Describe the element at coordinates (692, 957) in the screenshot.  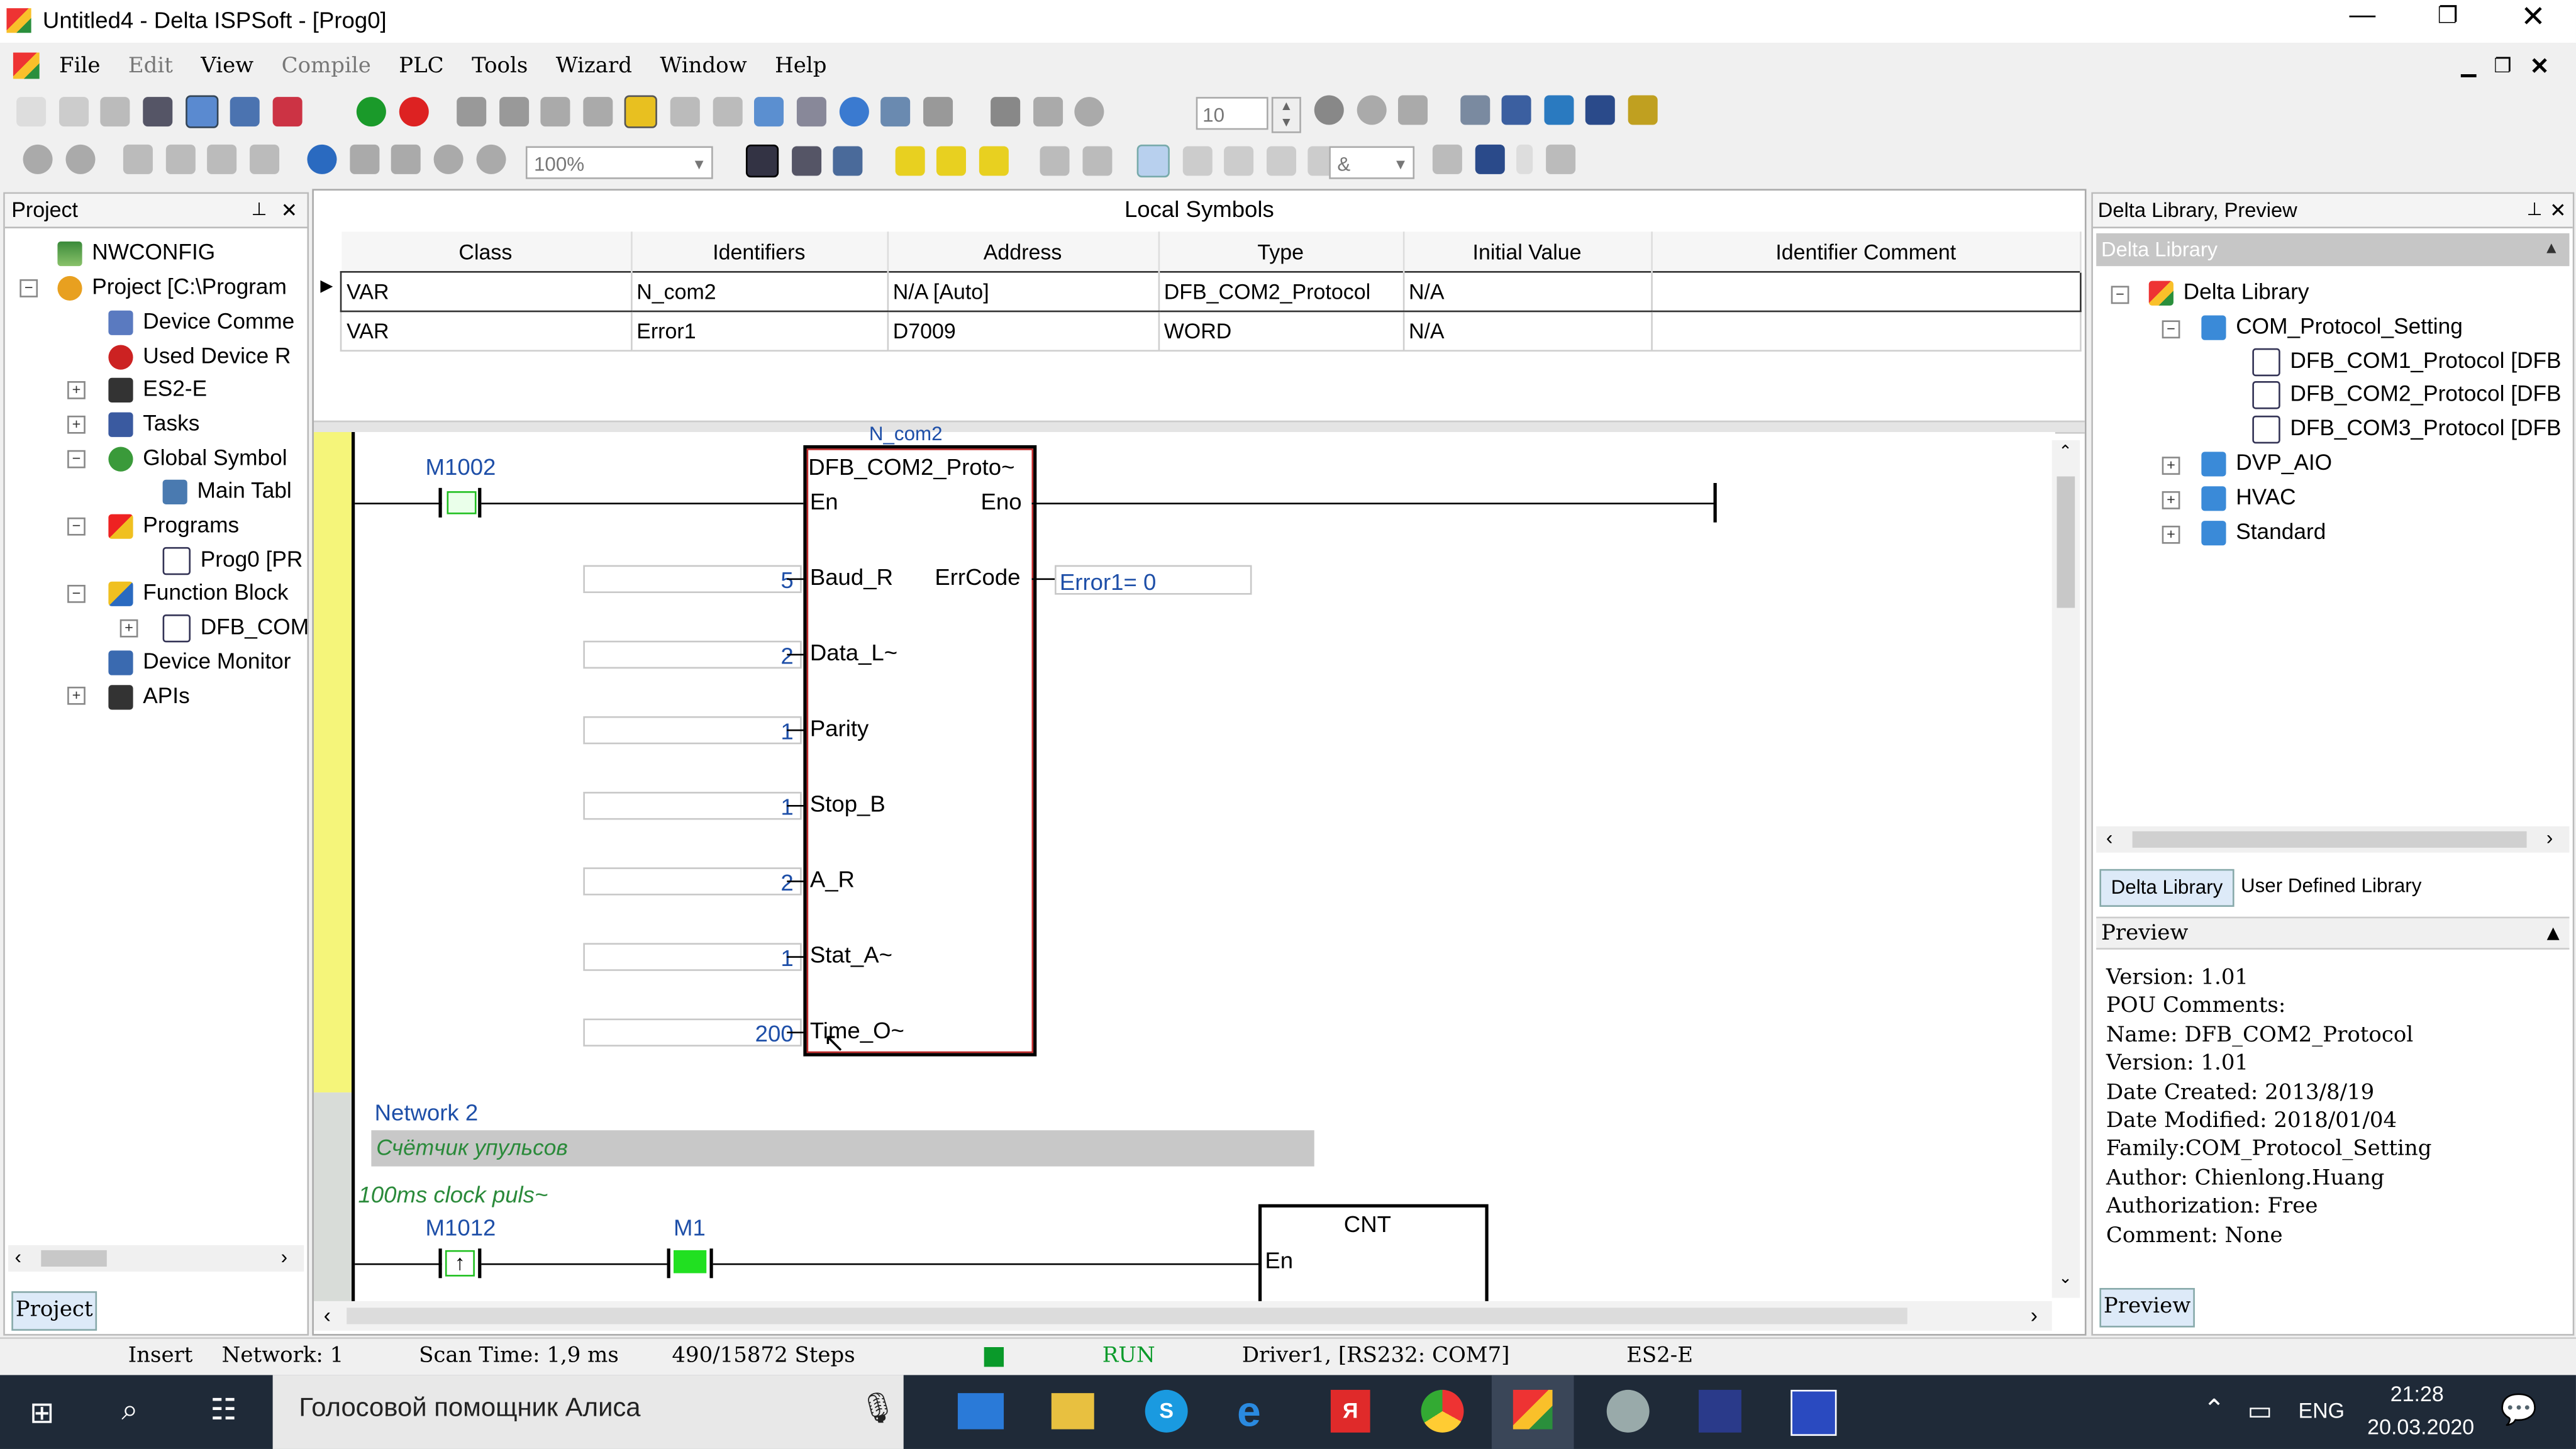
I see `input-stat-a: 1` at that location.